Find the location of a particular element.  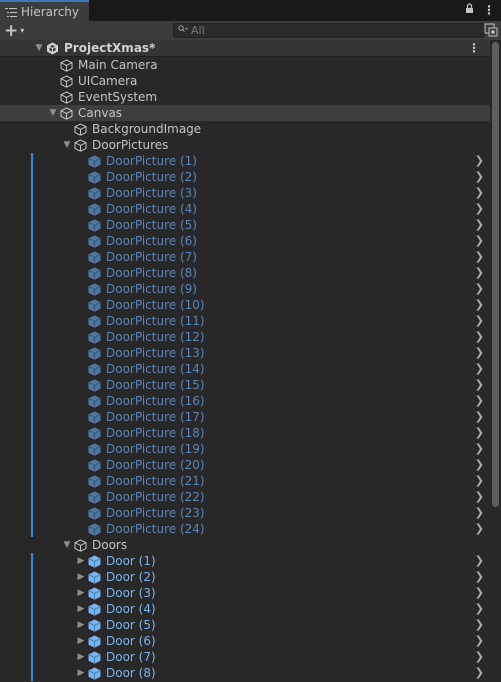

search-input is located at coordinates (331, 30).